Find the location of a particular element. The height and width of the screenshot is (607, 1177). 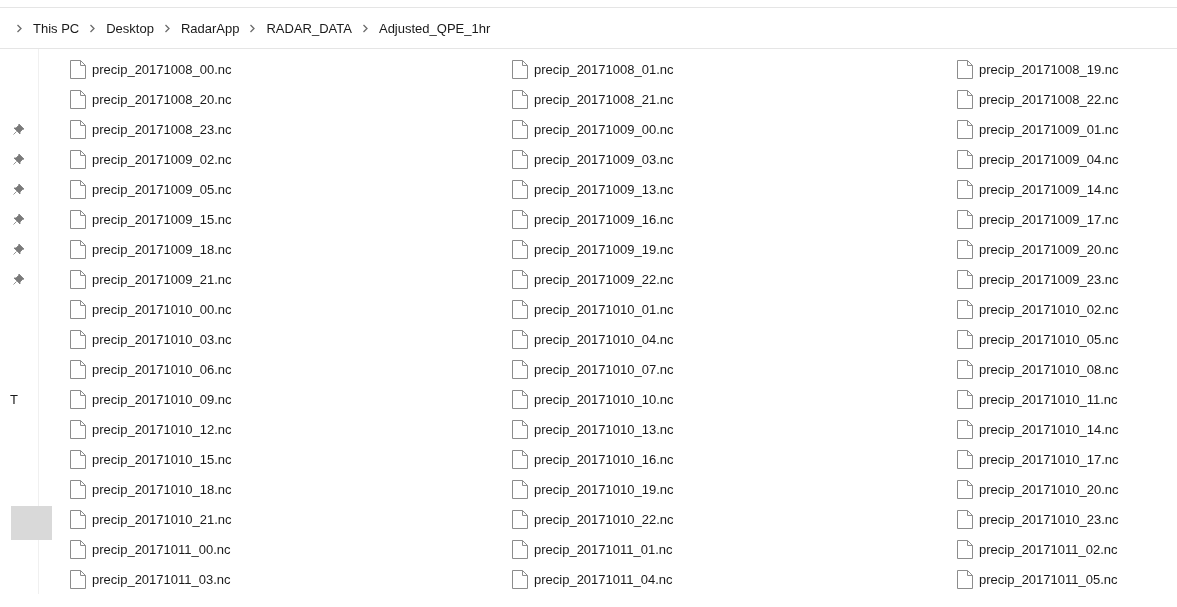

file-name: precip_20171010_09.nc is located at coordinates (162, 399).